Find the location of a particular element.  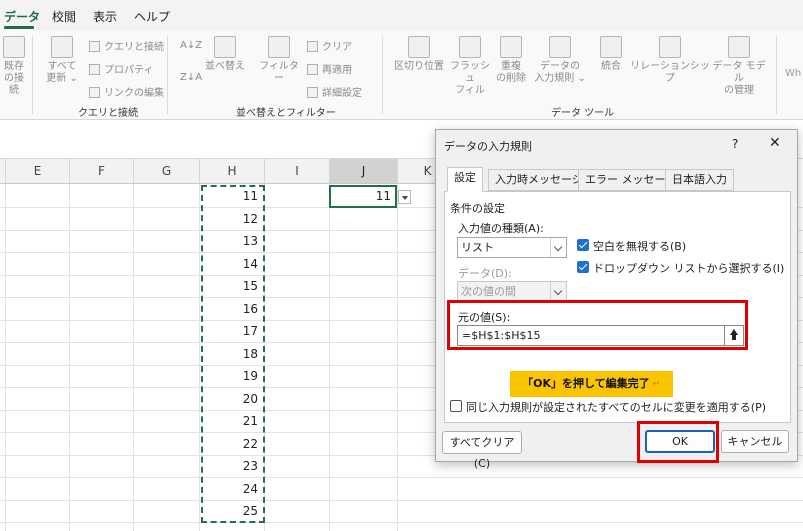

refresh-all-button: すべて 更新 ⌄ is located at coordinates (62, 60).